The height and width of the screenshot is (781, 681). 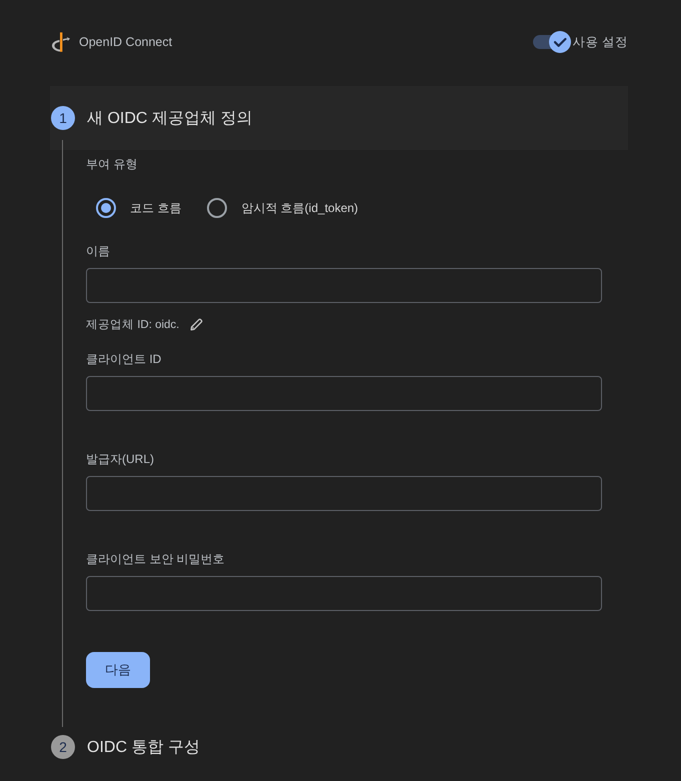 What do you see at coordinates (124, 359) in the screenshot?
I see `field-label: 클라이언트 ID` at bounding box center [124, 359].